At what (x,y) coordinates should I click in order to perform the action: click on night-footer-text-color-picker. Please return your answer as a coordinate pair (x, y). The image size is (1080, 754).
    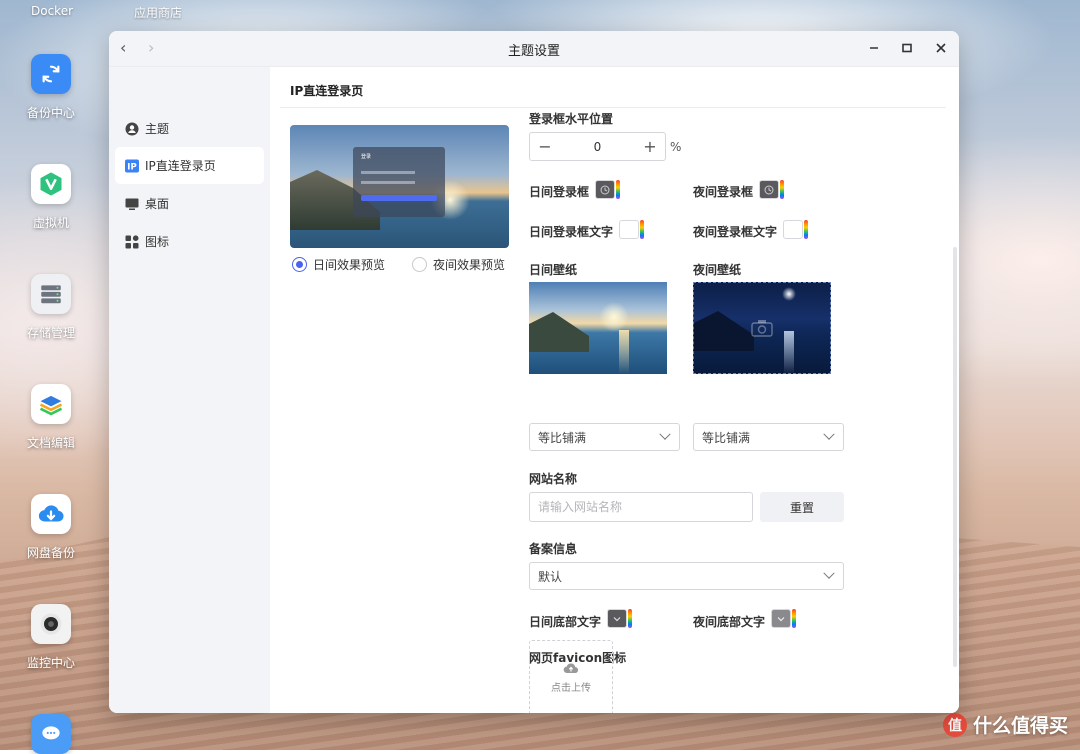
    Looking at the image, I should click on (783, 618).